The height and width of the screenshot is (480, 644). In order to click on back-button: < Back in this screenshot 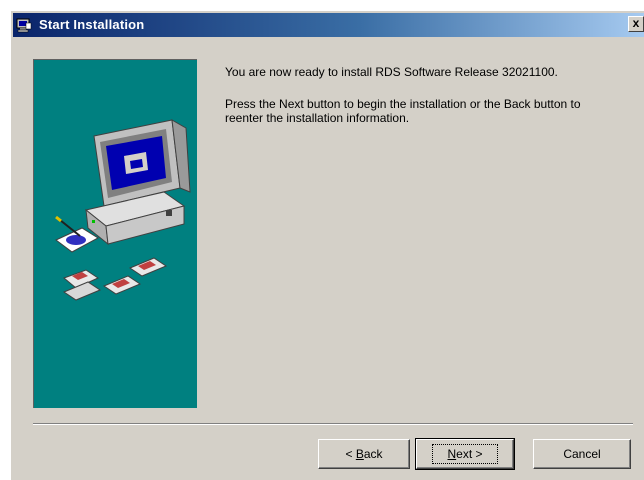, I will do `click(364, 454)`.